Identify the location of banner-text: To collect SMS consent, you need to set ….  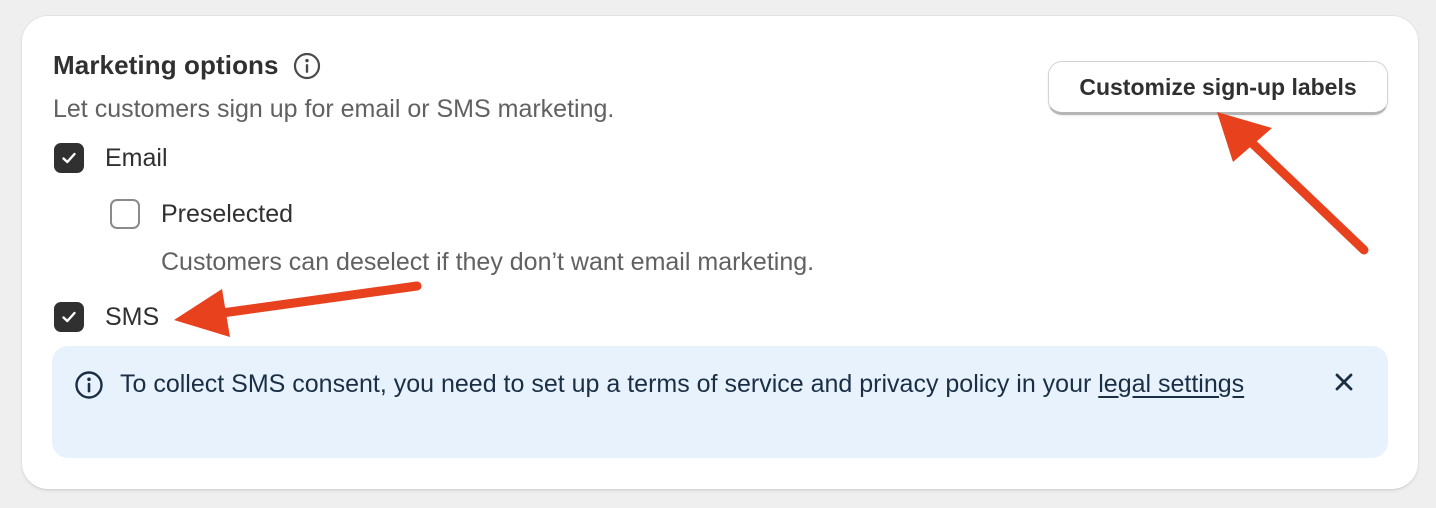
(609, 384).